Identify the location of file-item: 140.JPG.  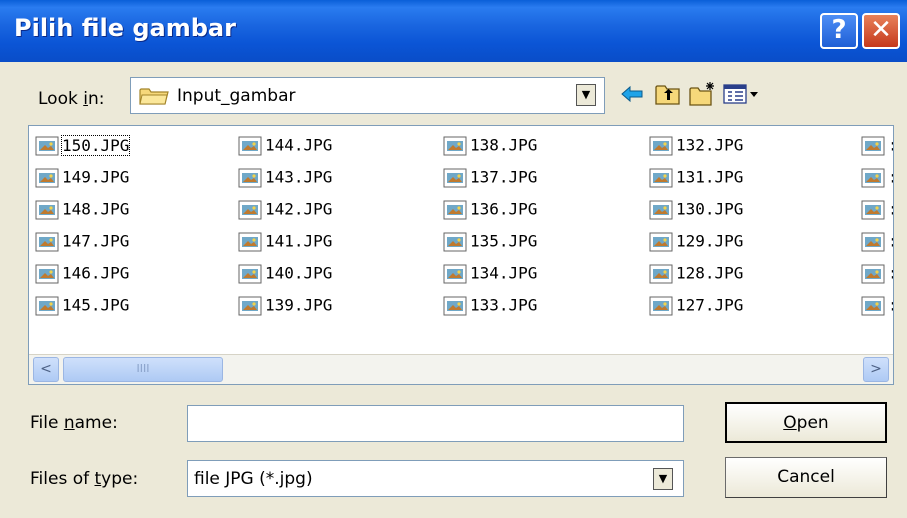
(285, 273).